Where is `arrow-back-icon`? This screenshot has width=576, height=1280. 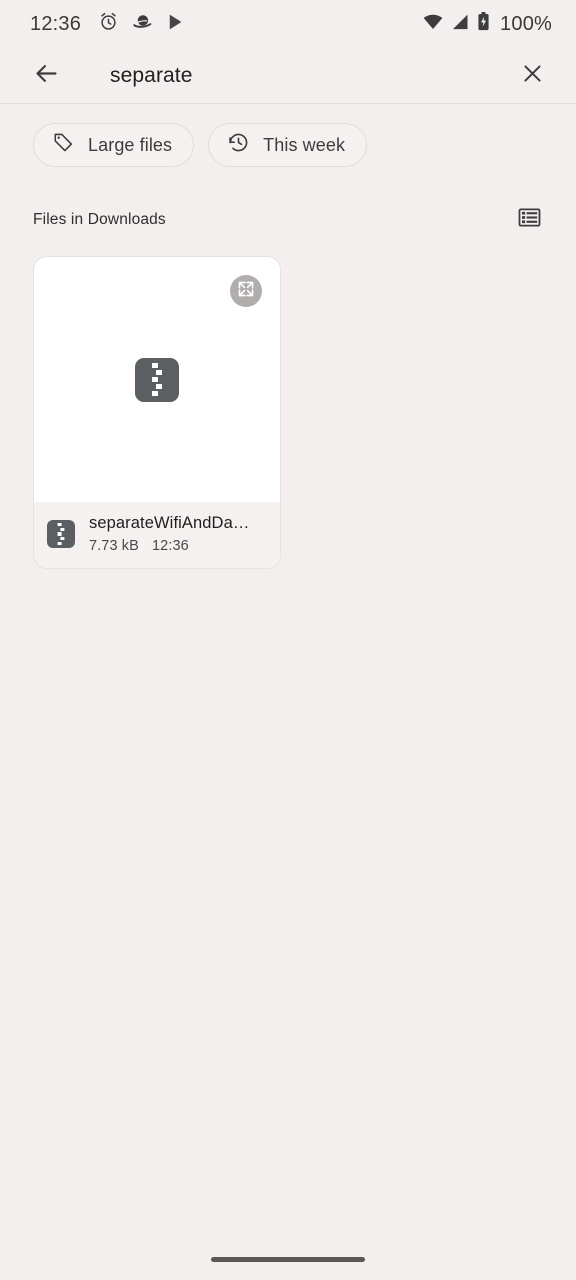
arrow-back-icon is located at coordinates (46, 76).